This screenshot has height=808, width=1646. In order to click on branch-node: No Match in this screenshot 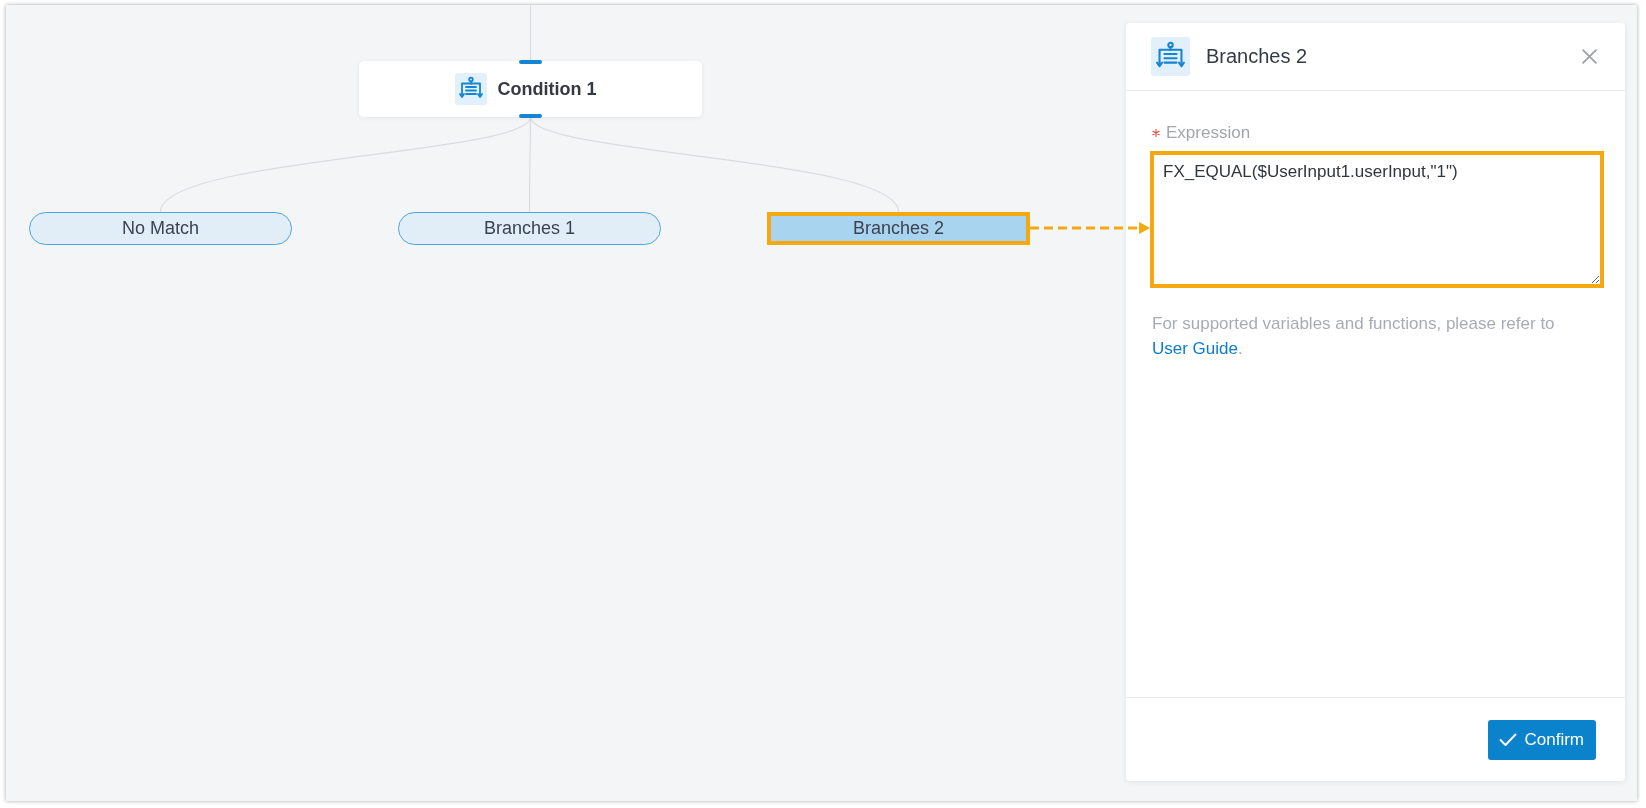, I will do `click(160, 228)`.